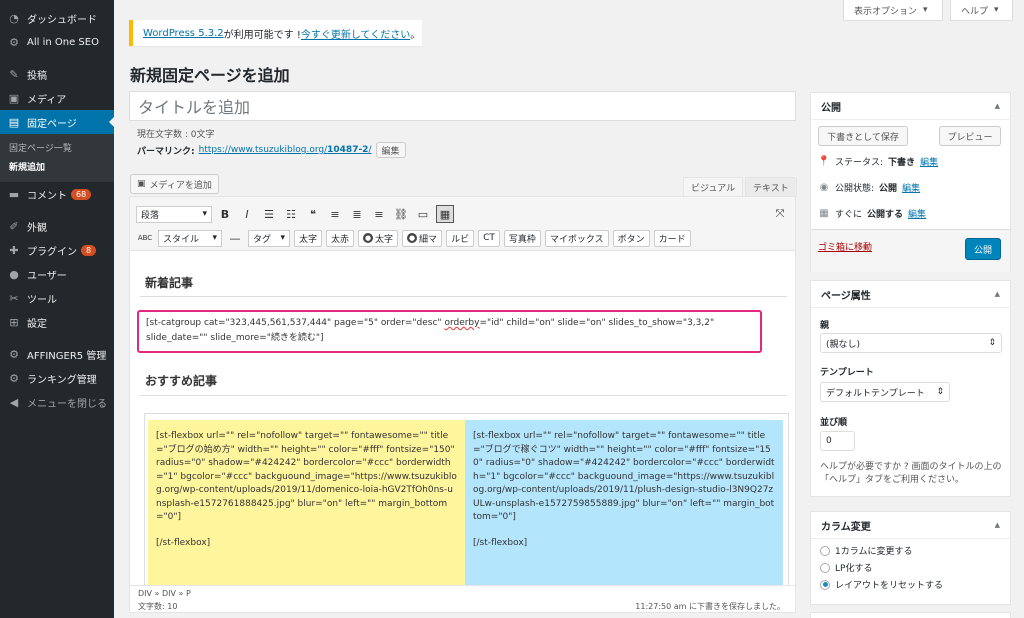 The width and height of the screenshot is (1024, 618). Describe the element at coordinates (174, 214) in the screenshot. I see `format-select: 段落 ▾` at that location.